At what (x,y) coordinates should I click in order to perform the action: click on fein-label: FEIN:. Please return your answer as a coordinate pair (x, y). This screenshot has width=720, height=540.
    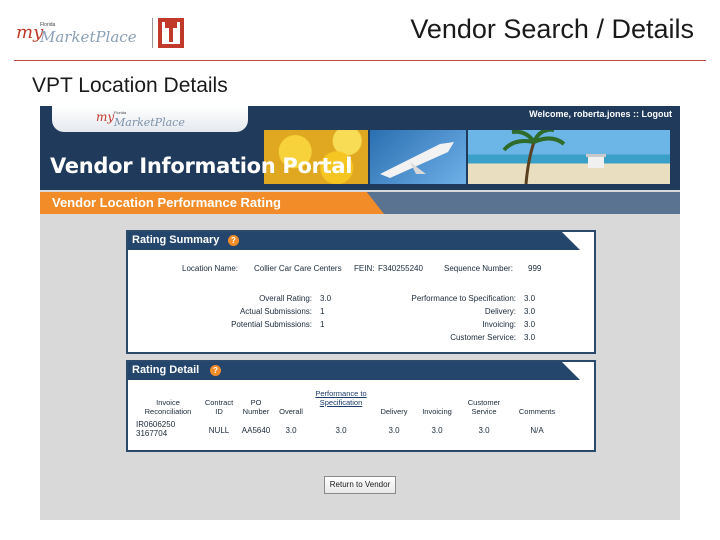
    Looking at the image, I should click on (364, 268).